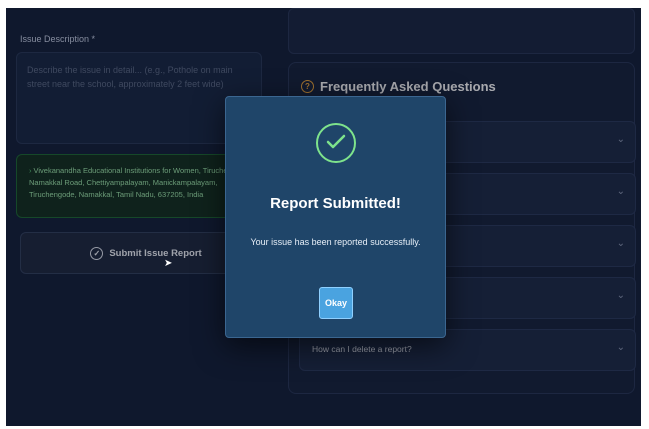  What do you see at coordinates (168, 263) in the screenshot?
I see `mouse-cursor-icon: ➤` at bounding box center [168, 263].